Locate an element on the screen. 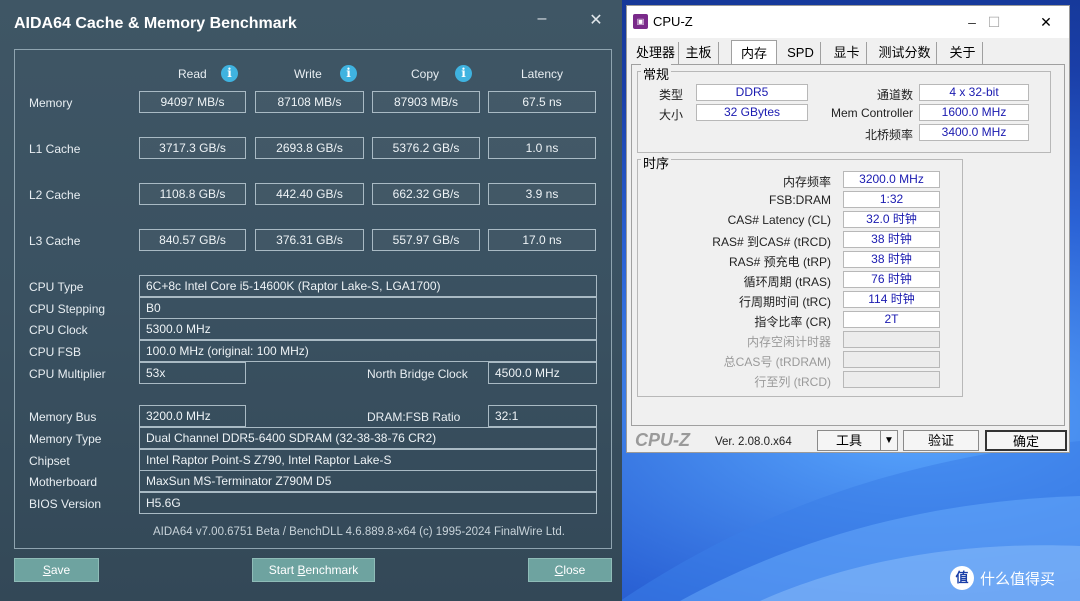  row-label-memory: Memory is located at coordinates (51, 103).